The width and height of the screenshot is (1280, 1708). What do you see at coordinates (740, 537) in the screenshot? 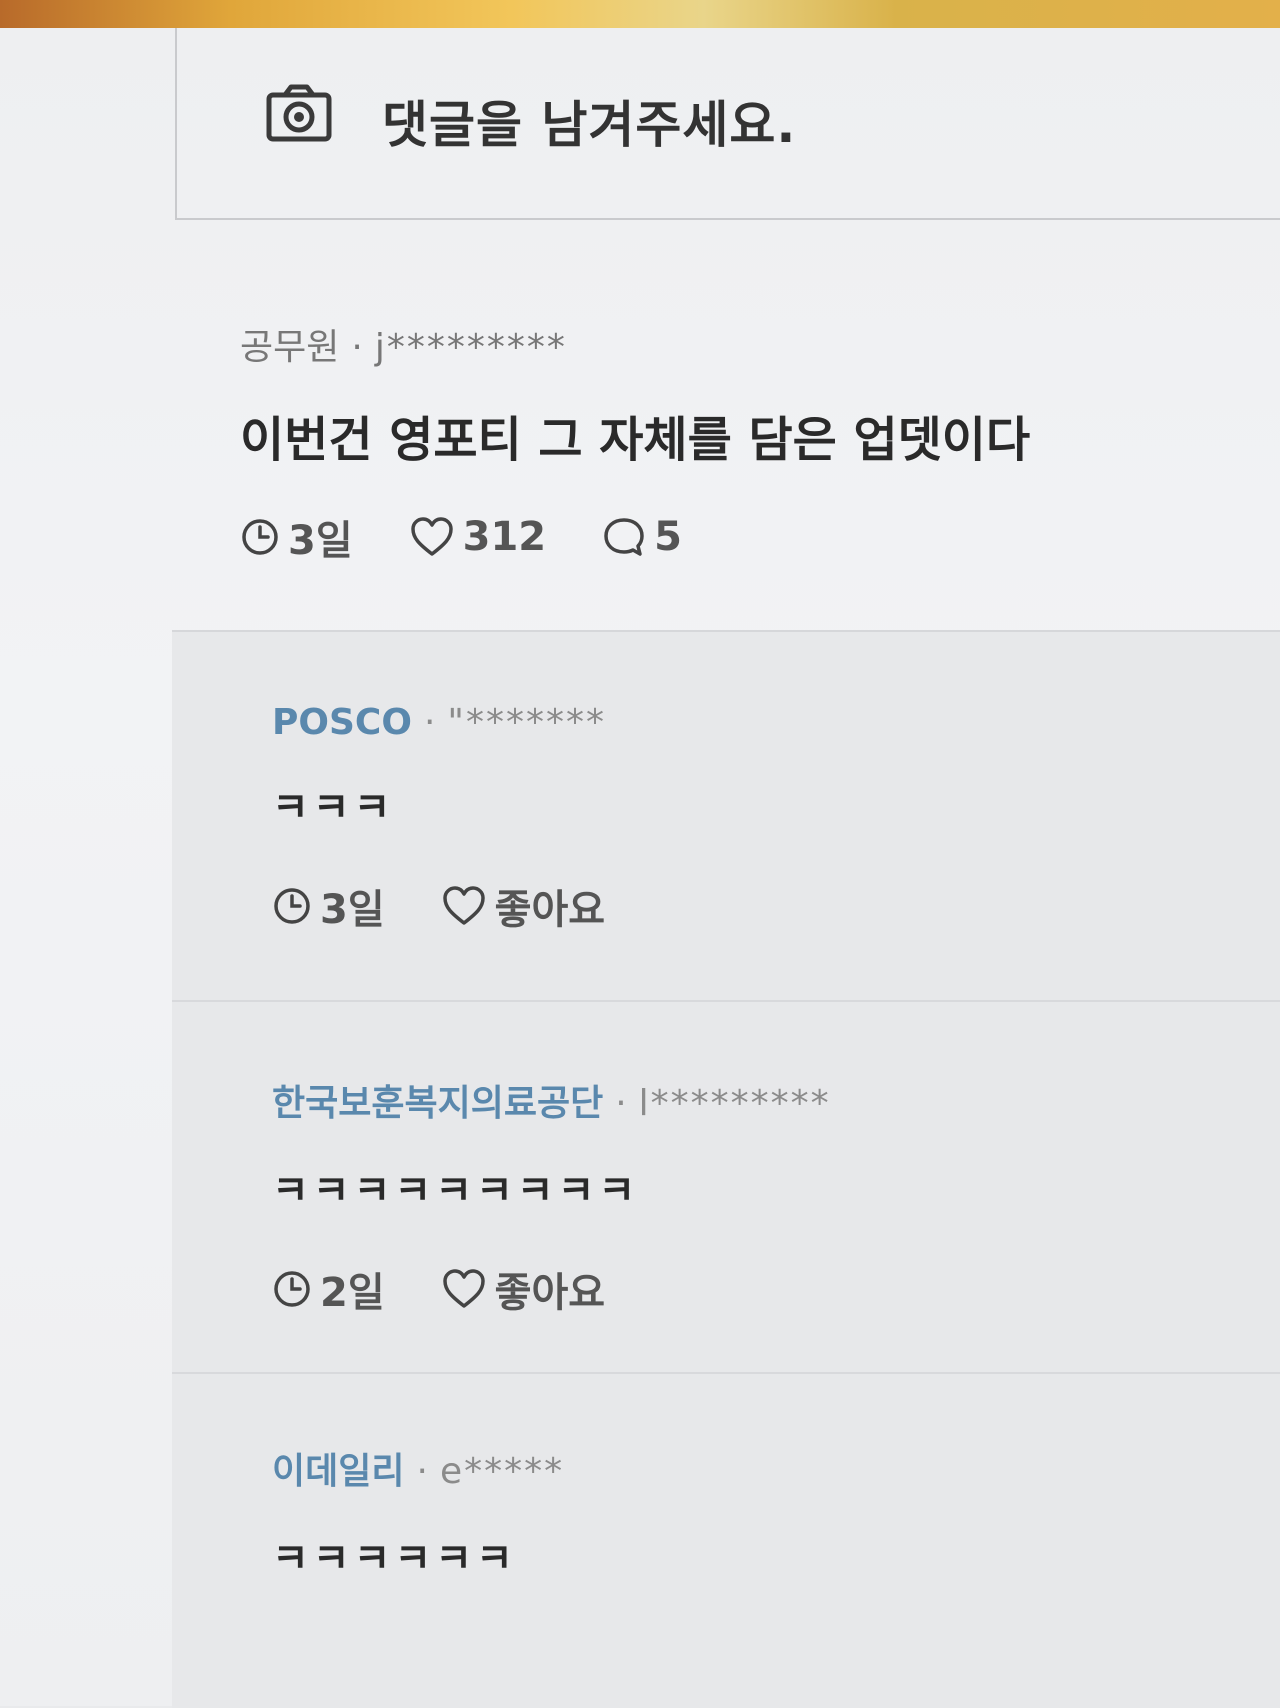
I see `comment-actions: 3일 312 5` at bounding box center [740, 537].